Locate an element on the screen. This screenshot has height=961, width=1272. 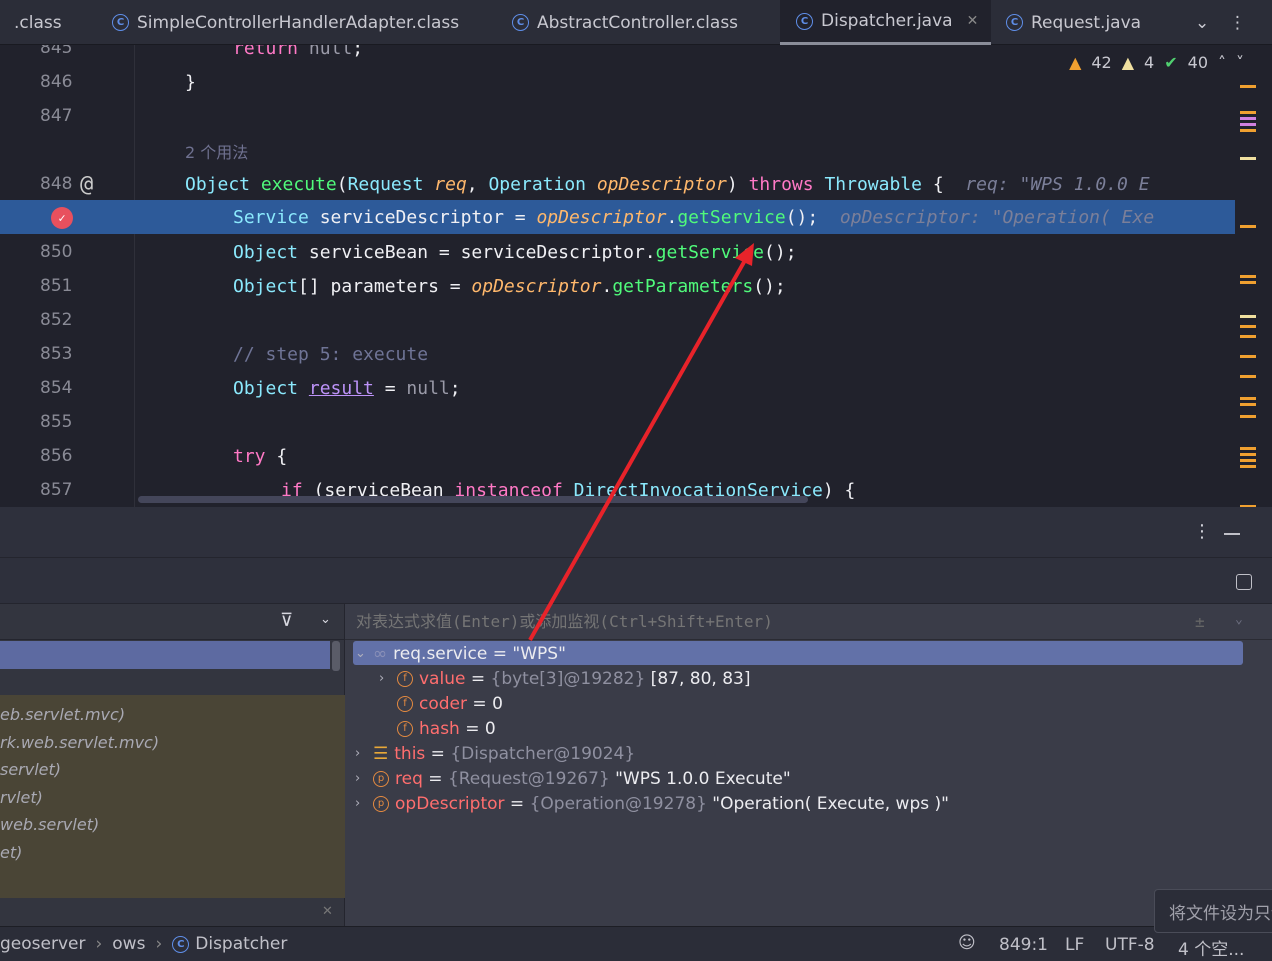
tab-simple-controller-handler-adapter: C SimpleControllerHandlerAdapter.class is located at coordinates (285, 22).